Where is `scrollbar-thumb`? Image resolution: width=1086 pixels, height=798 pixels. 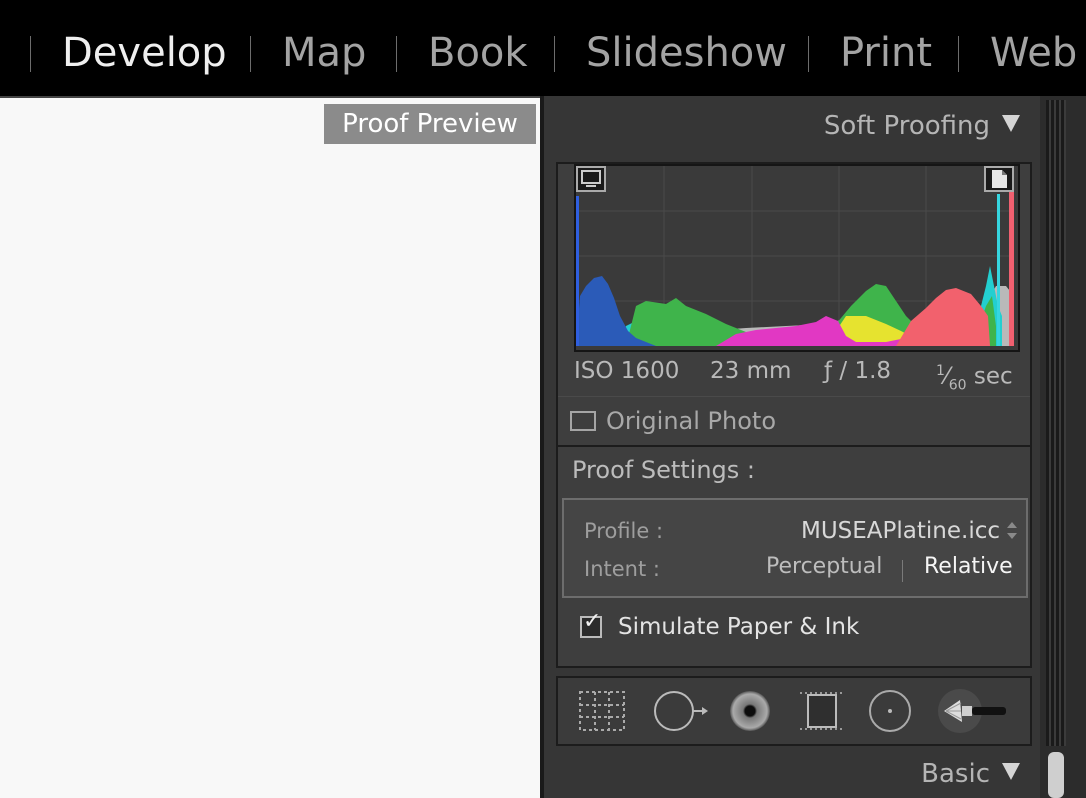 scrollbar-thumb is located at coordinates (1056, 775).